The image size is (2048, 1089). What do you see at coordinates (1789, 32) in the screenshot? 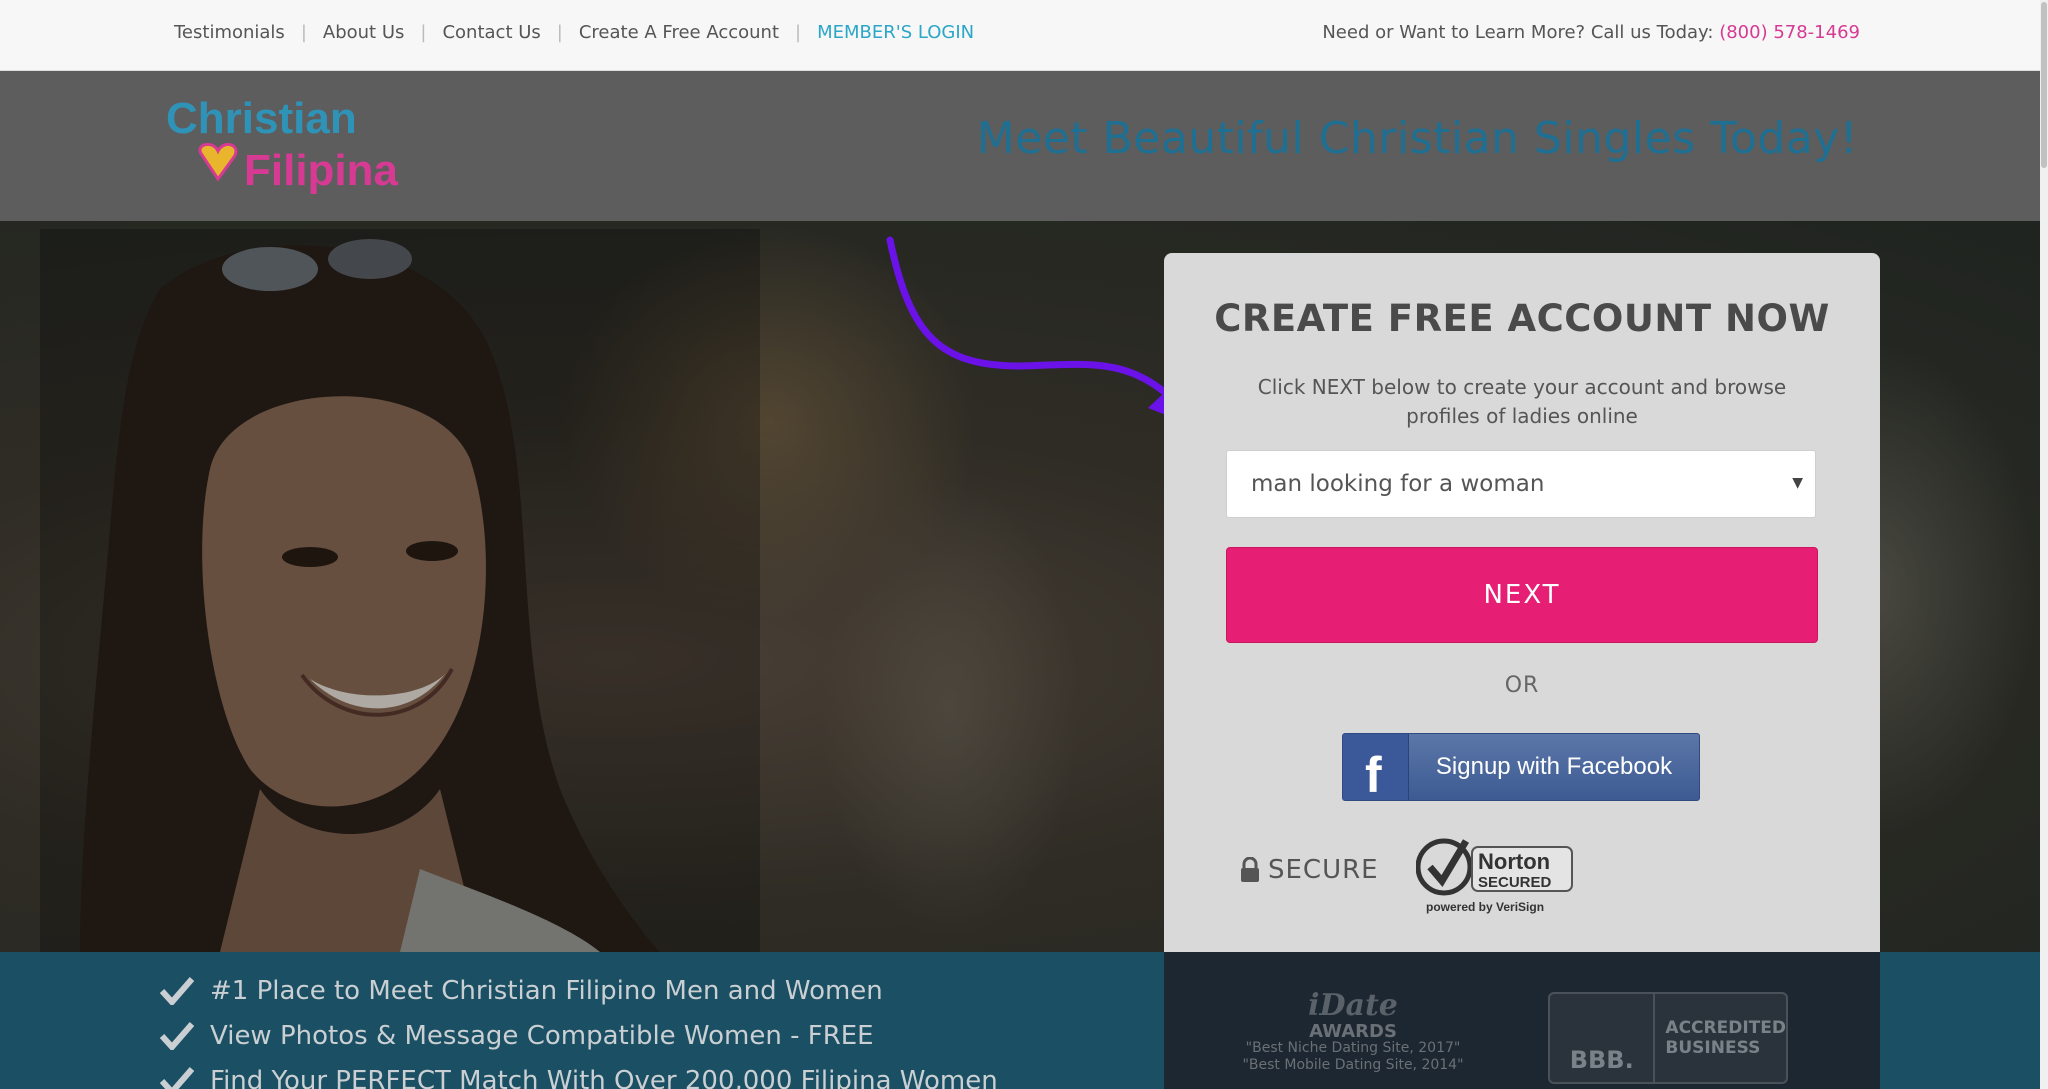
I see `phone-link: (800) 578-1469` at bounding box center [1789, 32].